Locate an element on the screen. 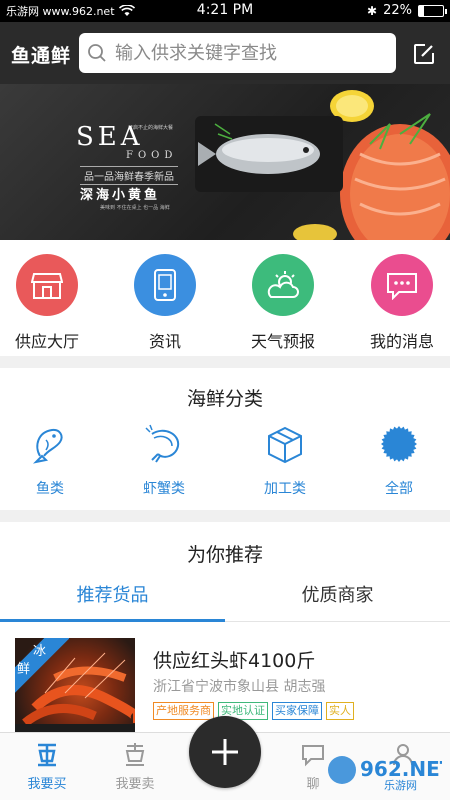 The image size is (450, 800). category-label: 全部 is located at coordinates (399, 489).